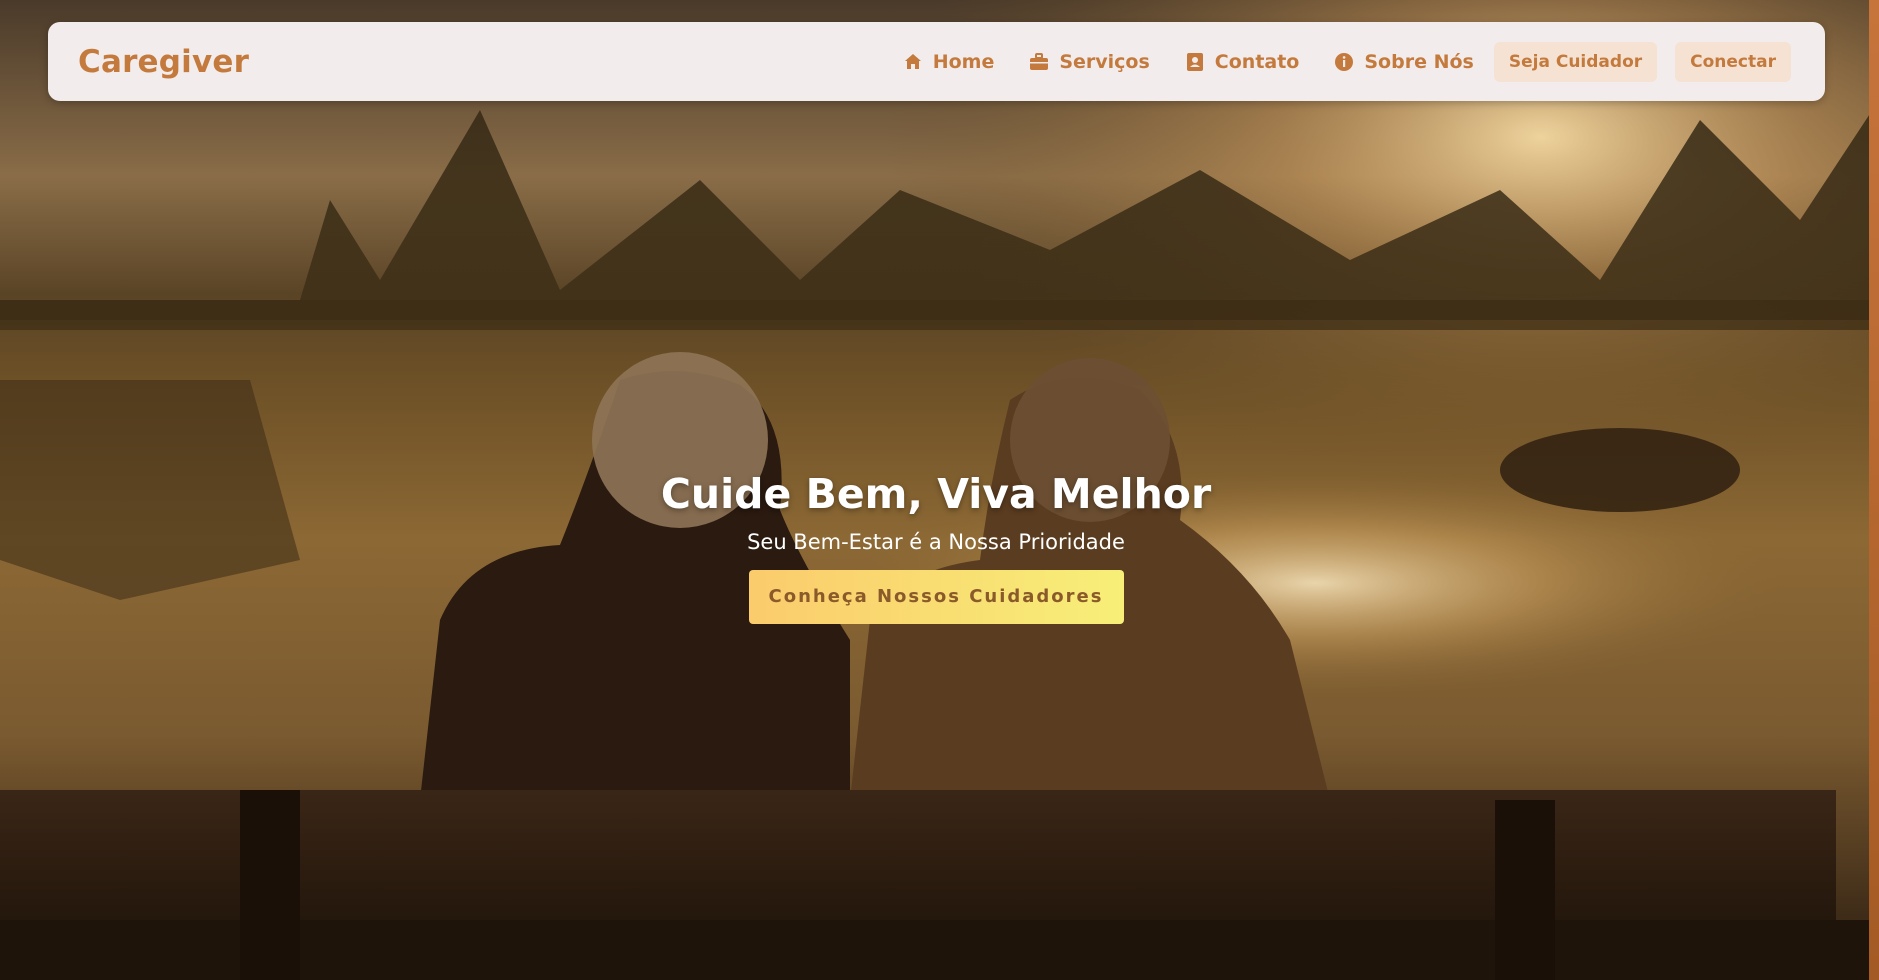 This screenshot has width=1879, height=980. What do you see at coordinates (1575, 61) in the screenshot?
I see `become-caregiver-button: Seja Cuidador` at bounding box center [1575, 61].